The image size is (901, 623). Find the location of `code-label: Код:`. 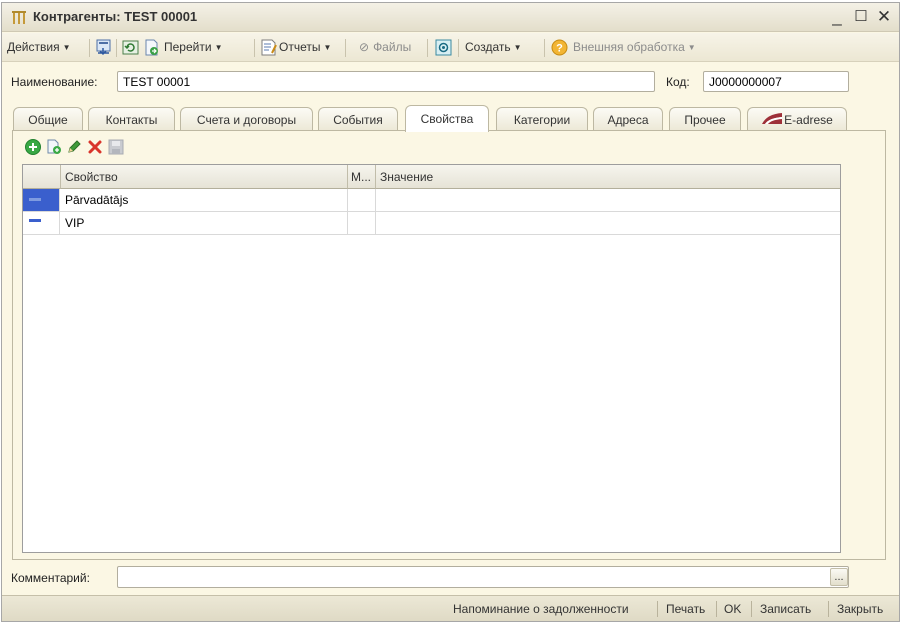

code-label: Код: is located at coordinates (678, 82).